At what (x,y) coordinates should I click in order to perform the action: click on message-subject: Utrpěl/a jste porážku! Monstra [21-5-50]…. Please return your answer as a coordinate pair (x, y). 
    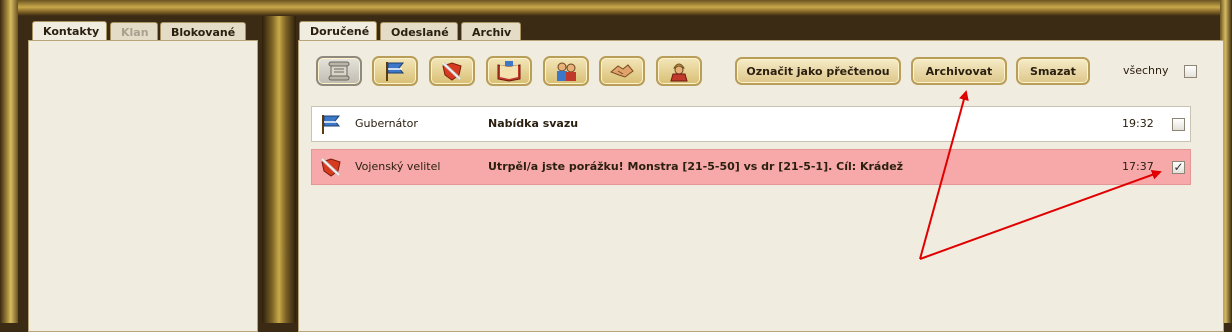
    Looking at the image, I should click on (695, 167).